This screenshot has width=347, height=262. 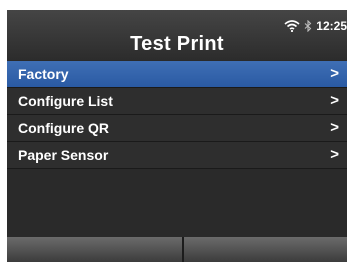 I want to click on menu-item-label: Configure List, so click(x=65, y=101).